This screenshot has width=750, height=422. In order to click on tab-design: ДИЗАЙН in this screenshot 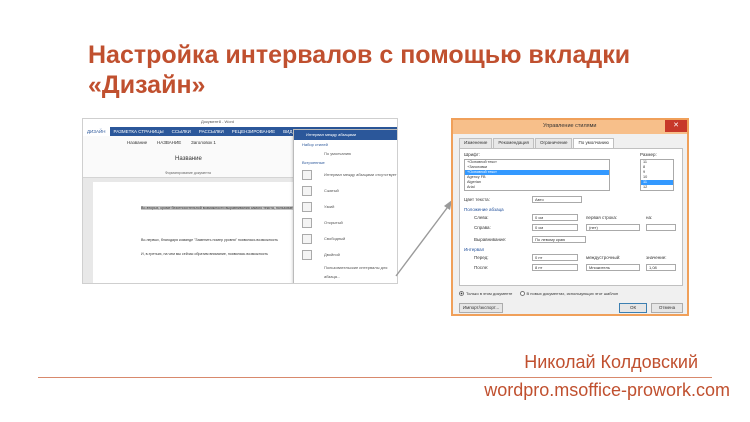, I will do `click(96, 131)`.